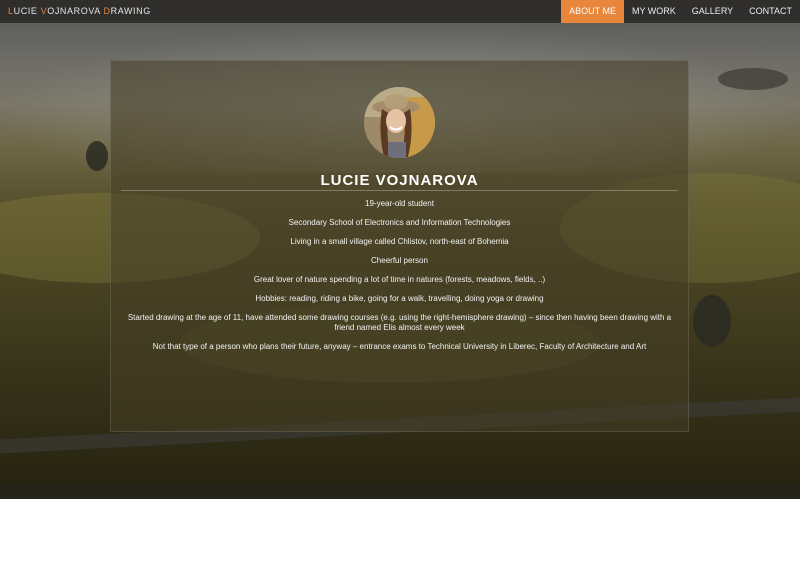 This screenshot has height=574, width=800. Describe the element at coordinates (399, 203) in the screenshot. I see `fact-item: 19-year-old student` at that location.